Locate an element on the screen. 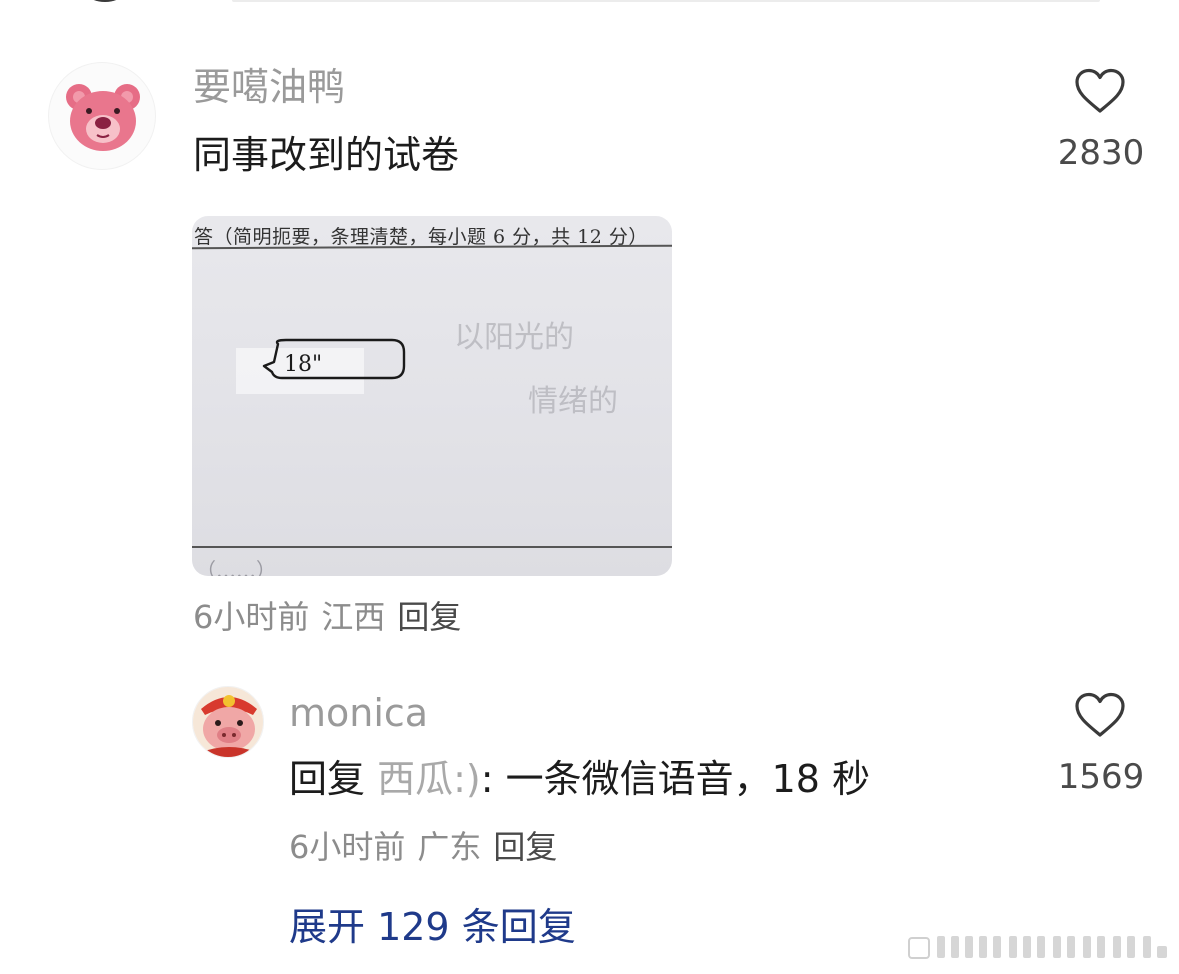 Image resolution: width=1179 pixels, height=974 pixels. reply-target-user: 西瓜:) is located at coordinates (429, 779).